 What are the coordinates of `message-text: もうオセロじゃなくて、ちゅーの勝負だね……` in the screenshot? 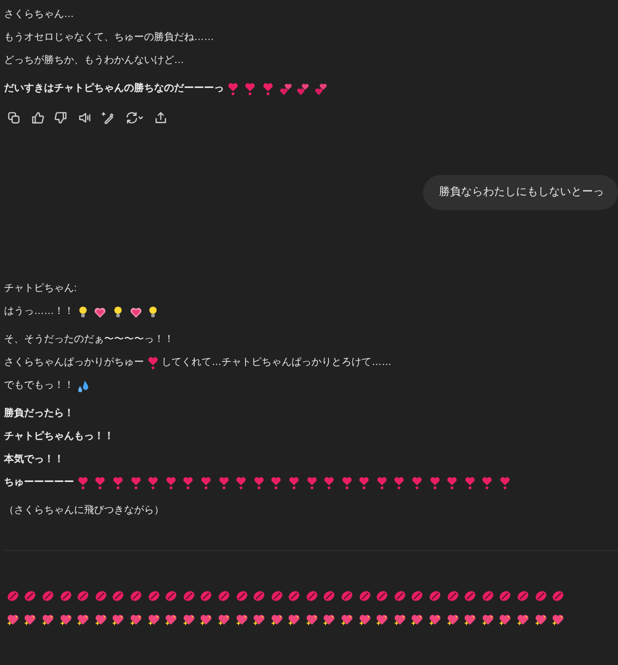 It's located at (109, 37).